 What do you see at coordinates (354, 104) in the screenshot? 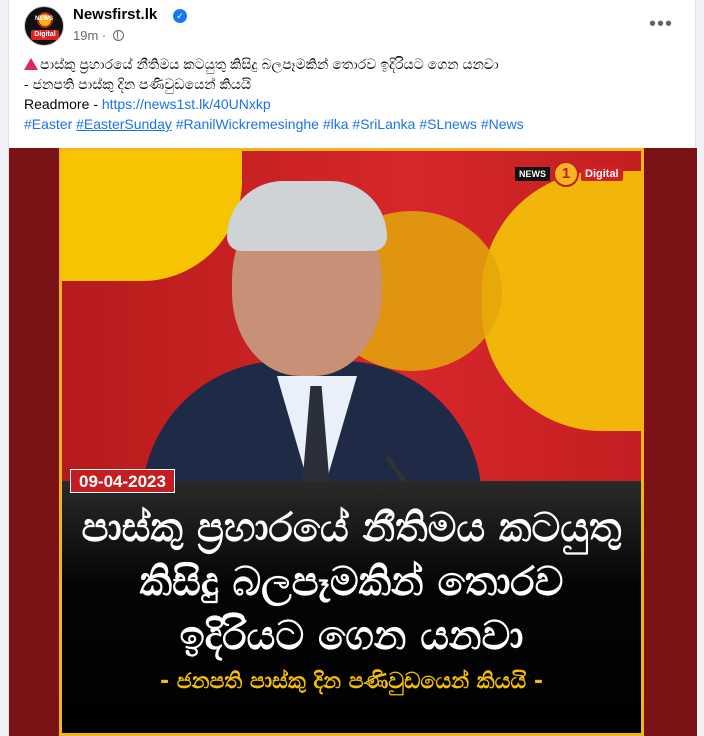
I see `readmore-line: Readmore - https://news1st.lk/40UNxkp` at bounding box center [354, 104].